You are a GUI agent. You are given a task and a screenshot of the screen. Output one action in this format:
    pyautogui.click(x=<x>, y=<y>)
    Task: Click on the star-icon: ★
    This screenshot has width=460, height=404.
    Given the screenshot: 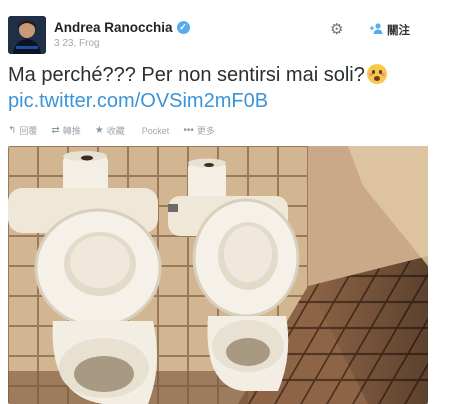 What is the action you would take?
    pyautogui.click(x=99, y=130)
    